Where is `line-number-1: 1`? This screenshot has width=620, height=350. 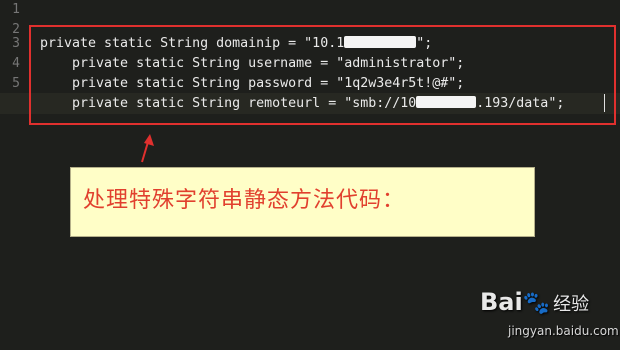 line-number-1: 1 is located at coordinates (16, 9).